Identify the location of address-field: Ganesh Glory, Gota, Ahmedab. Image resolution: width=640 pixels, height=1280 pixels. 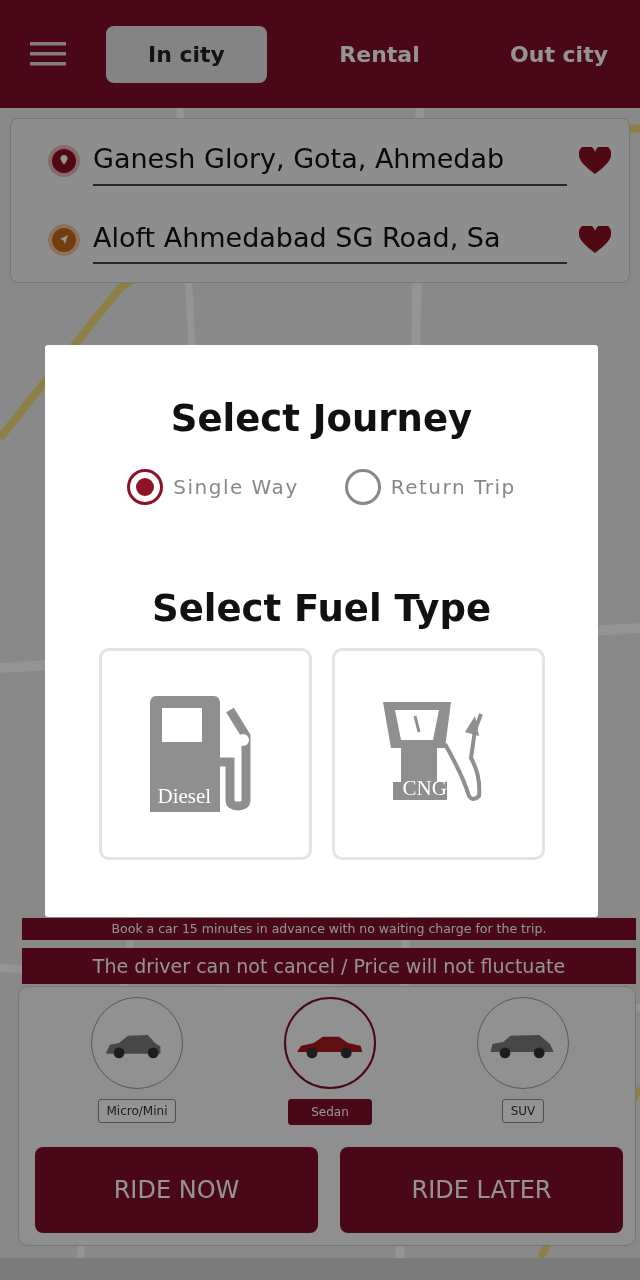
(330, 161).